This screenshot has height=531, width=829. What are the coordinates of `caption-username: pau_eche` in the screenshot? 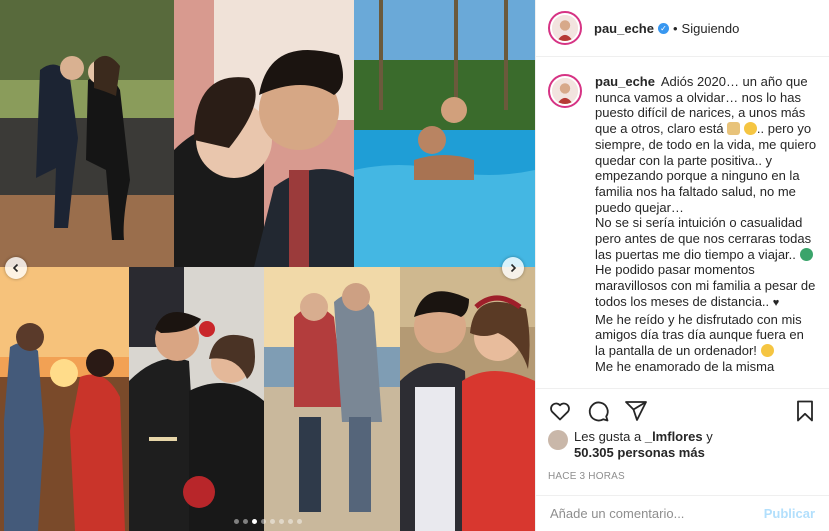 It's located at (625, 81).